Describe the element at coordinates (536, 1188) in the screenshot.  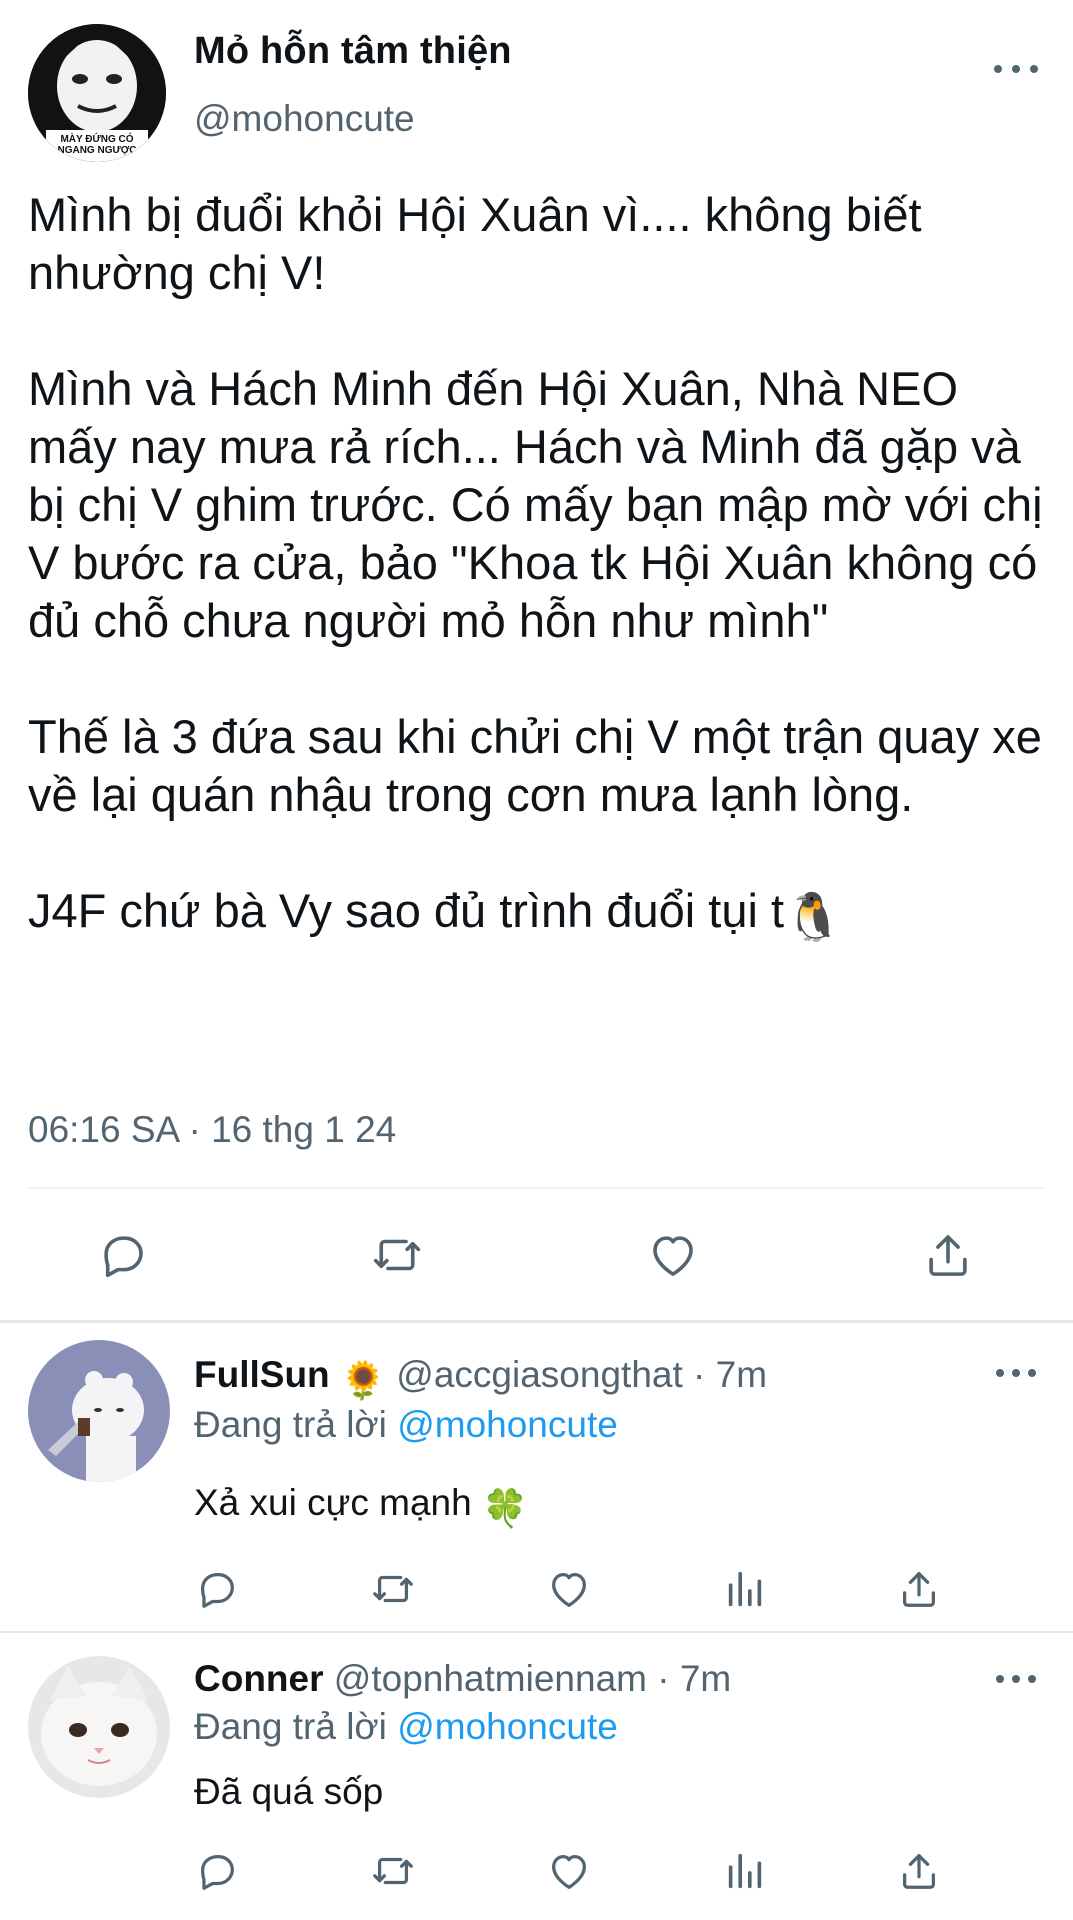
I see `divider` at that location.